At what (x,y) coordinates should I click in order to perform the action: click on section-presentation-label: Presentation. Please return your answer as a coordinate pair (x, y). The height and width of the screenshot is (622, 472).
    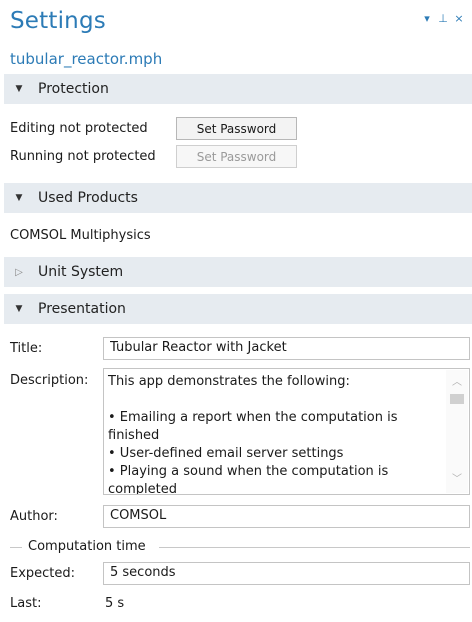
    Looking at the image, I should click on (82, 309).